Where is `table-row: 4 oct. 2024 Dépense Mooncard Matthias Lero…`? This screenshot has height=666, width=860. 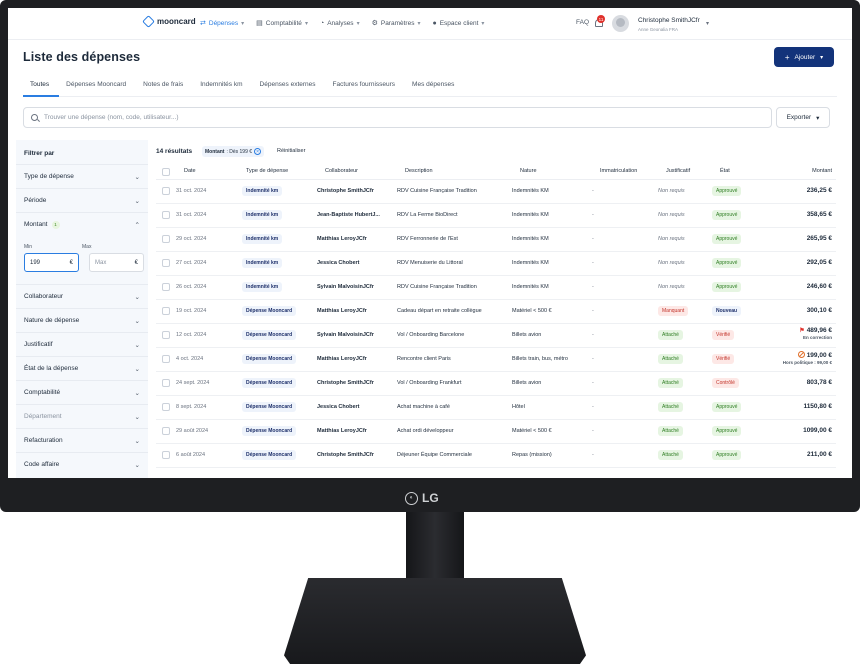 table-row: 4 oct. 2024 Dépense Mooncard Matthias Lero… is located at coordinates (496, 360).